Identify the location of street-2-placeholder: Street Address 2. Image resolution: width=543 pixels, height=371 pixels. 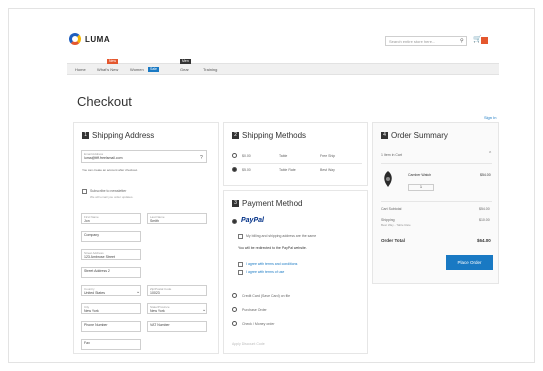
(97, 271).